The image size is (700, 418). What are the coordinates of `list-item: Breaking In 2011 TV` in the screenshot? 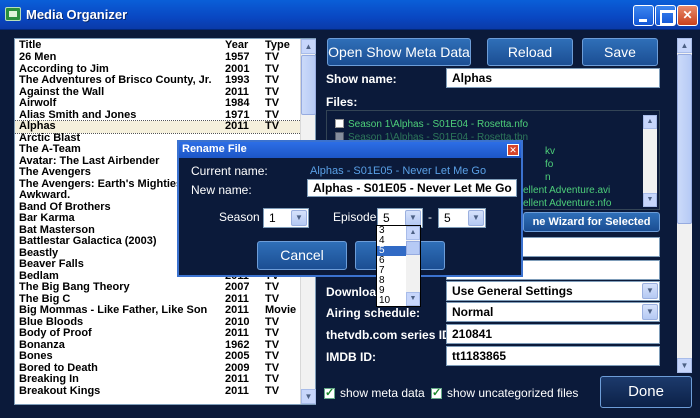 It's located at (158, 380).